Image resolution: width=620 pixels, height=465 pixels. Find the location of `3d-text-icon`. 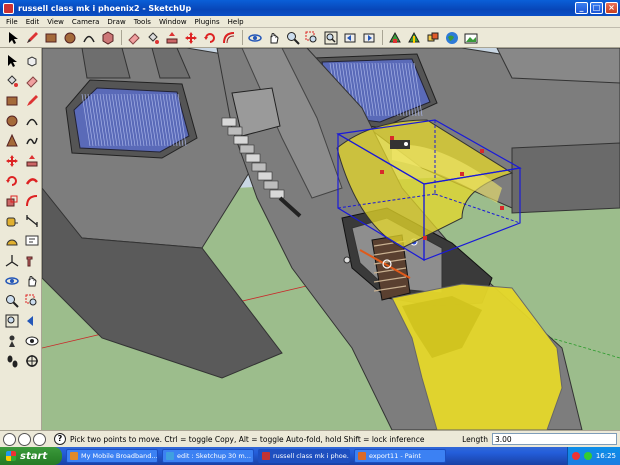

3d-text-icon is located at coordinates (31, 260).